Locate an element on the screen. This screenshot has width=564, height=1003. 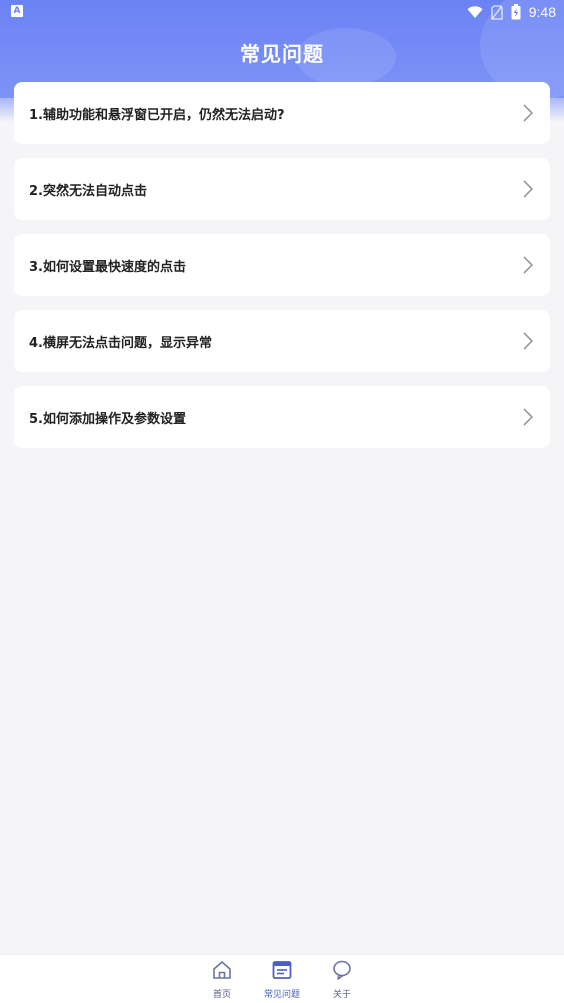
status-time: 9:48 is located at coordinates (542, 12).